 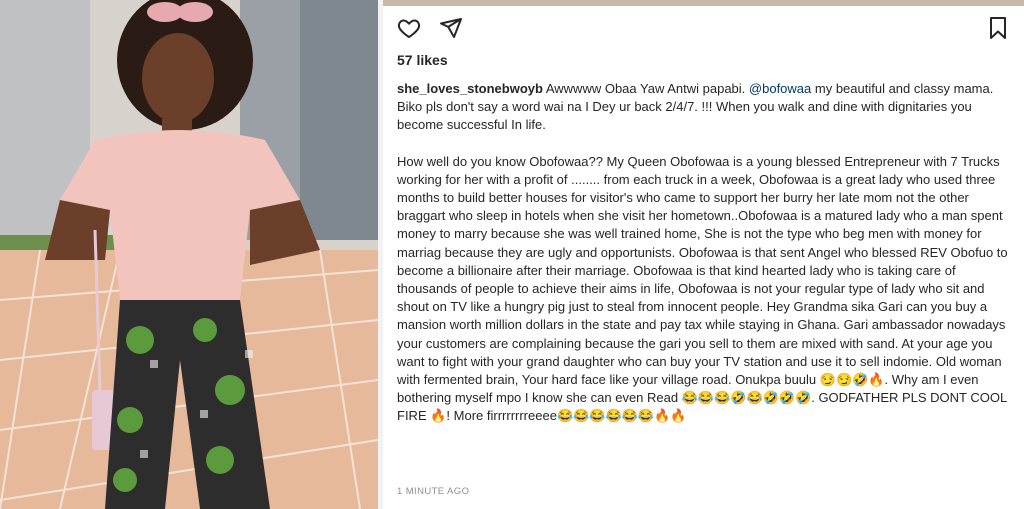 I want to click on likes-count: 57 likes, so click(x=422, y=60).